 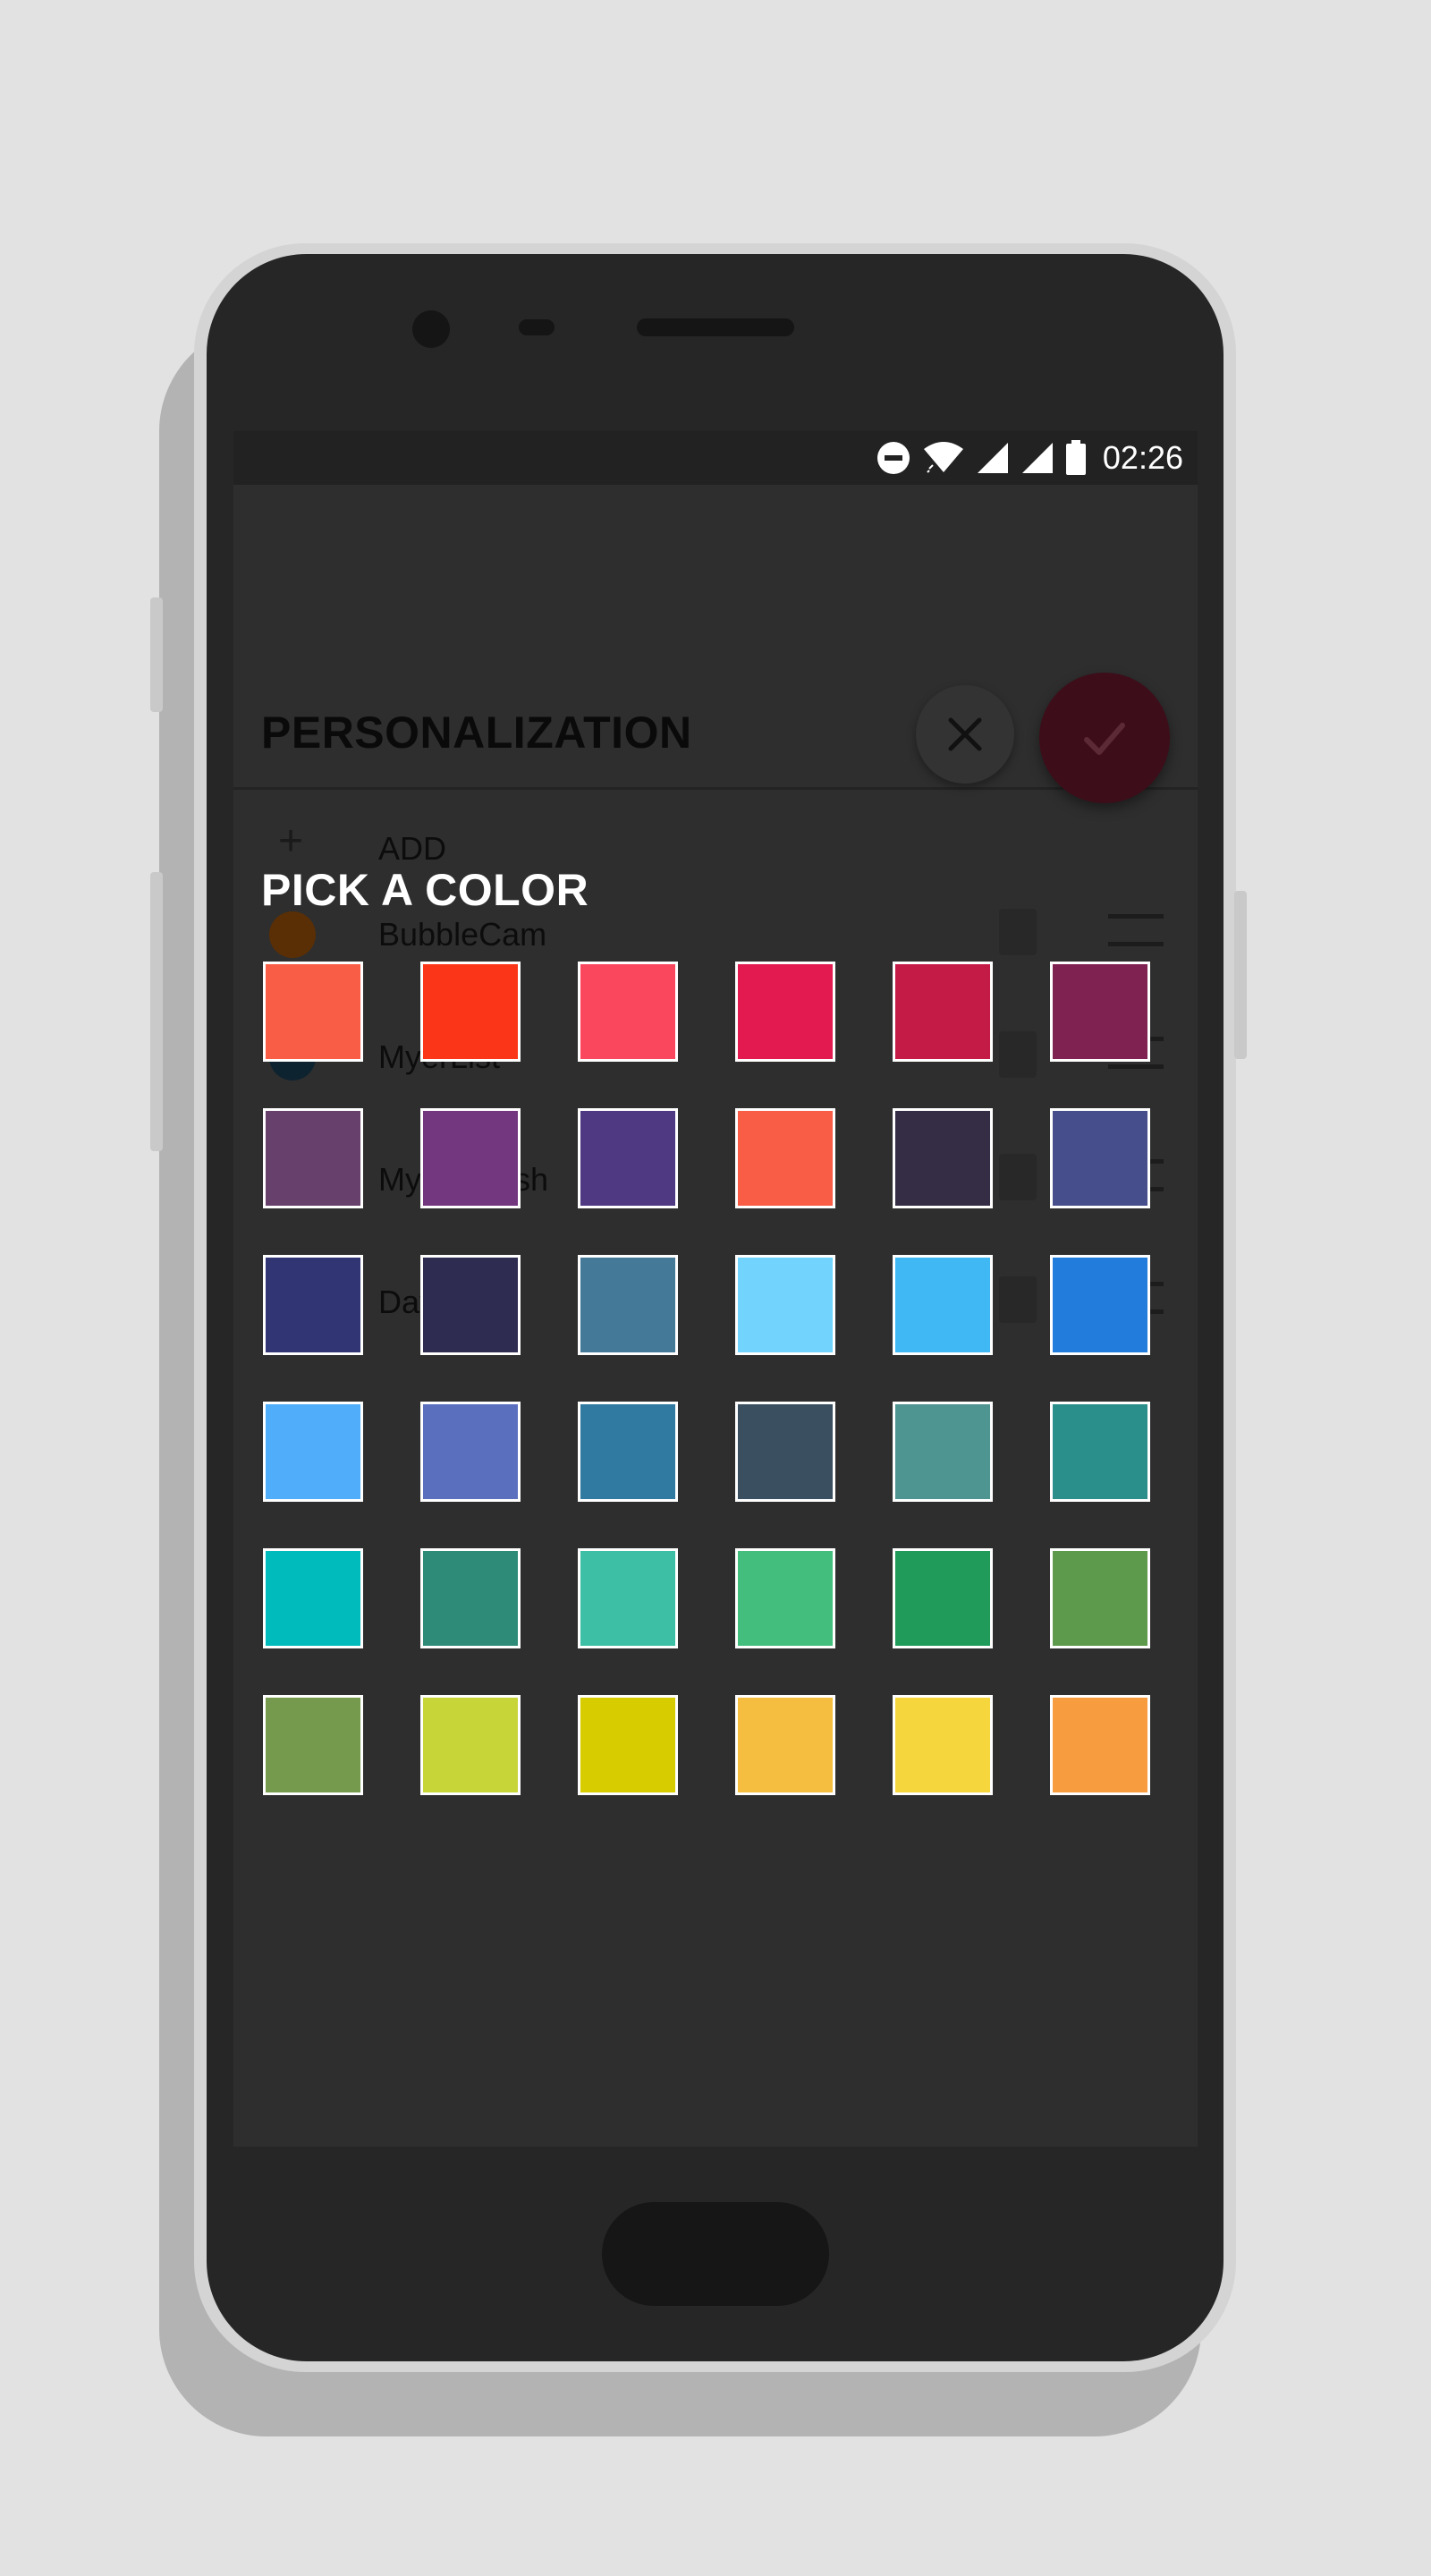 I want to click on divider, so click(x=716, y=788).